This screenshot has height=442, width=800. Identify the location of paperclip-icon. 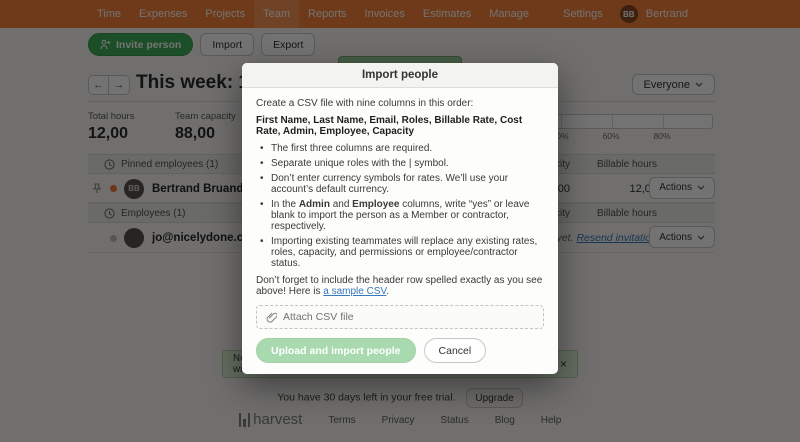
(271, 317).